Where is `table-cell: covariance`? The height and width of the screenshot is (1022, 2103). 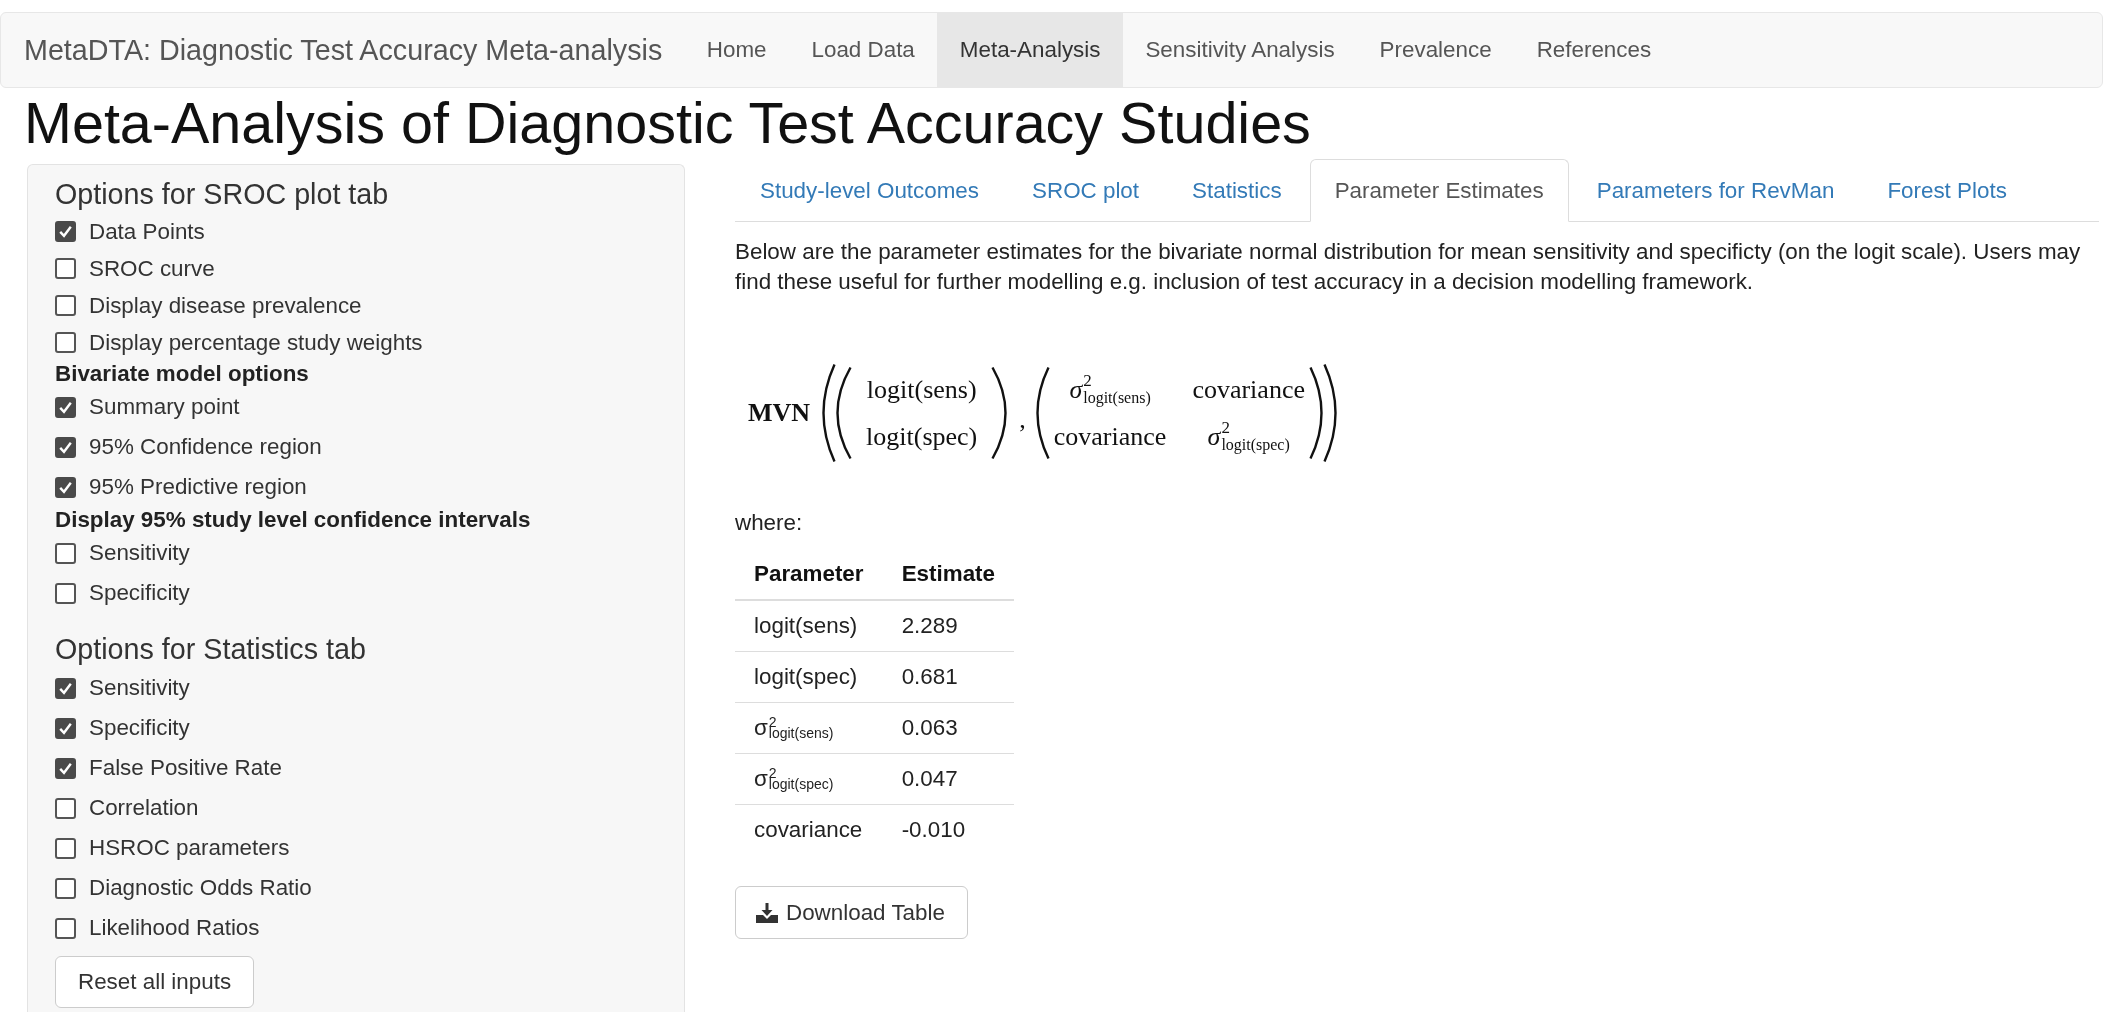 table-cell: covariance is located at coordinates (809, 829).